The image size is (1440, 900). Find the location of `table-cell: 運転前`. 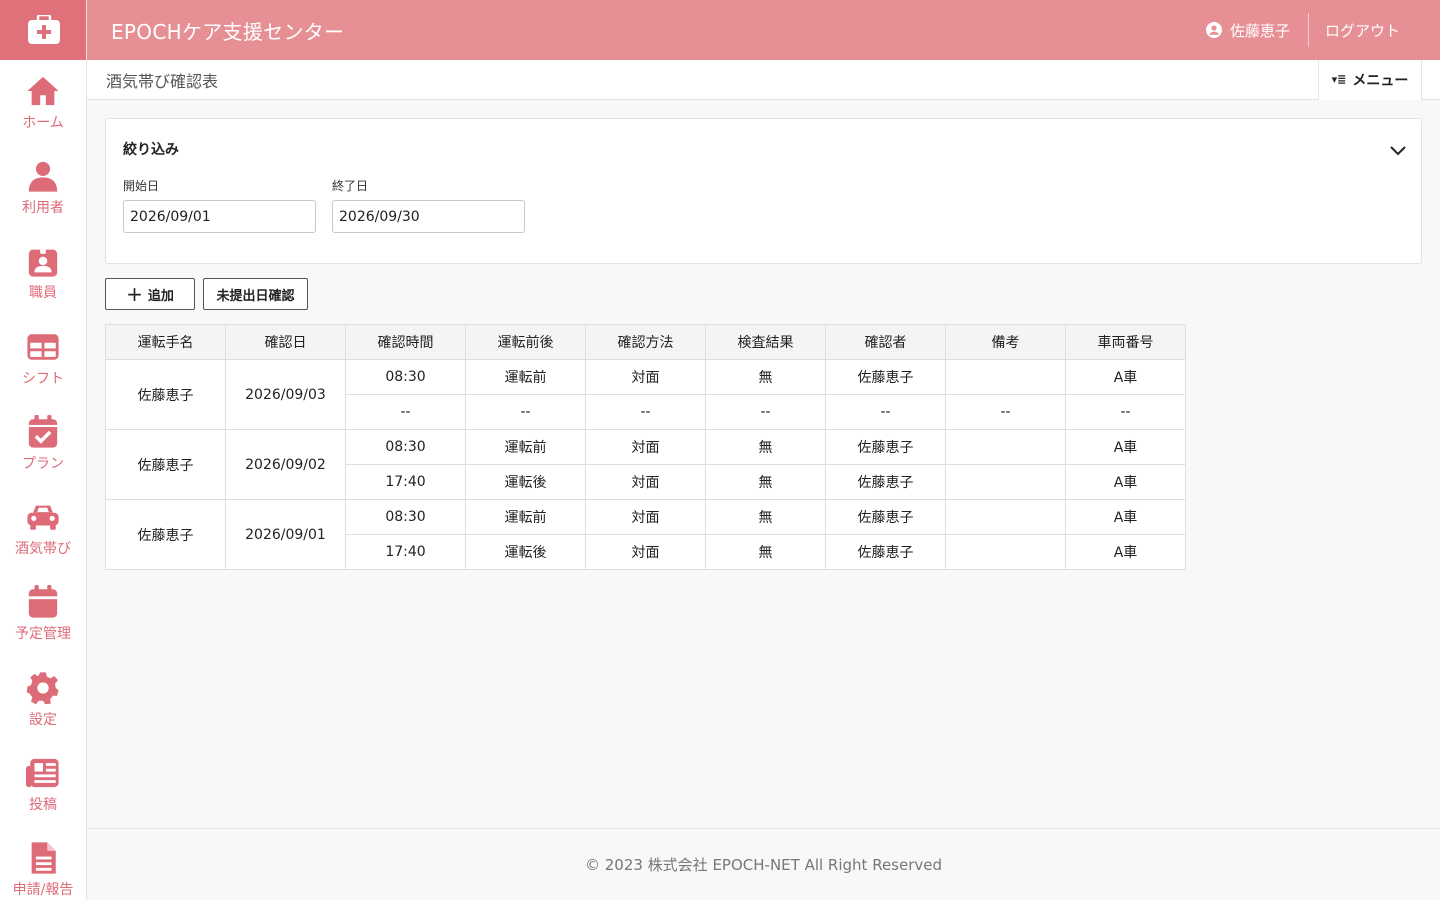

table-cell: 運転前 is located at coordinates (525, 447).